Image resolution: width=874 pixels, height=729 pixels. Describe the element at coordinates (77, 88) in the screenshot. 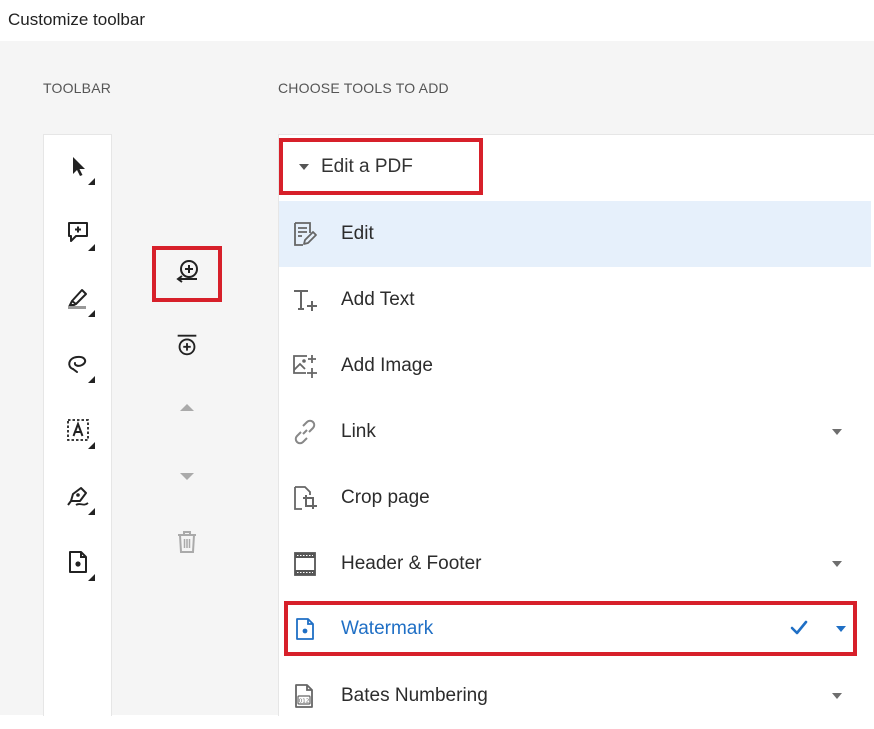

I see `toolbar-section-label: TOOLBAR` at that location.